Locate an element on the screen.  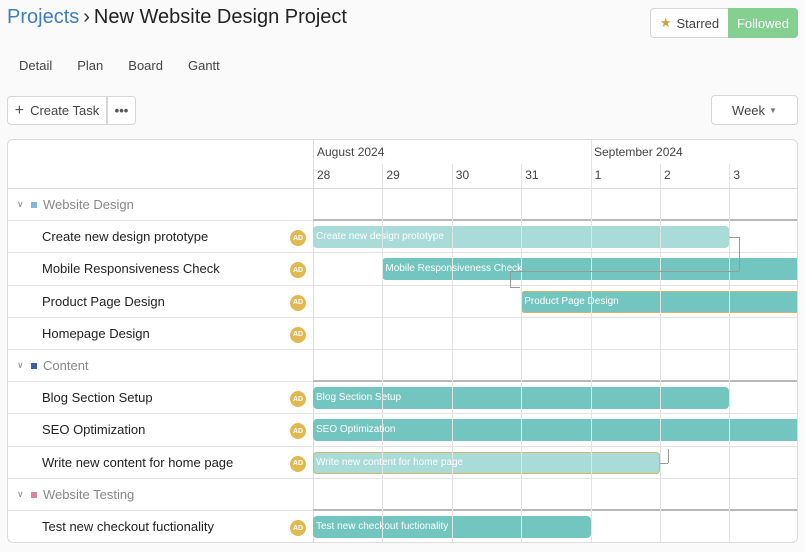
more-options-button: ••• is located at coordinates (121, 110).